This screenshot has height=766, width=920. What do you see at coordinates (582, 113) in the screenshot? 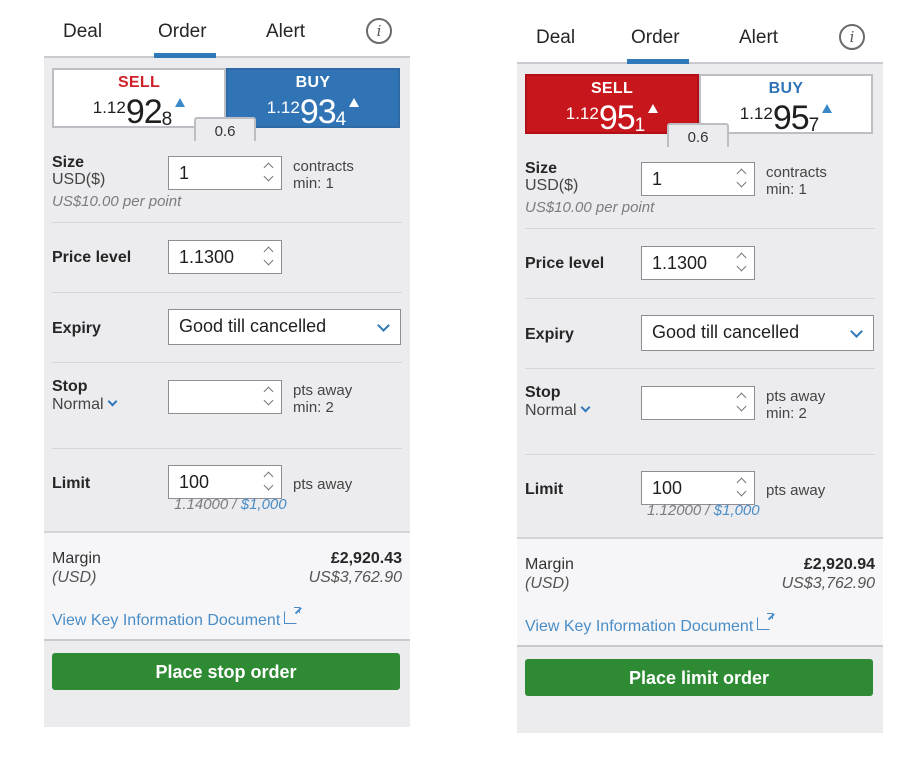
I see `sell-price-prefix: 1.12` at bounding box center [582, 113].